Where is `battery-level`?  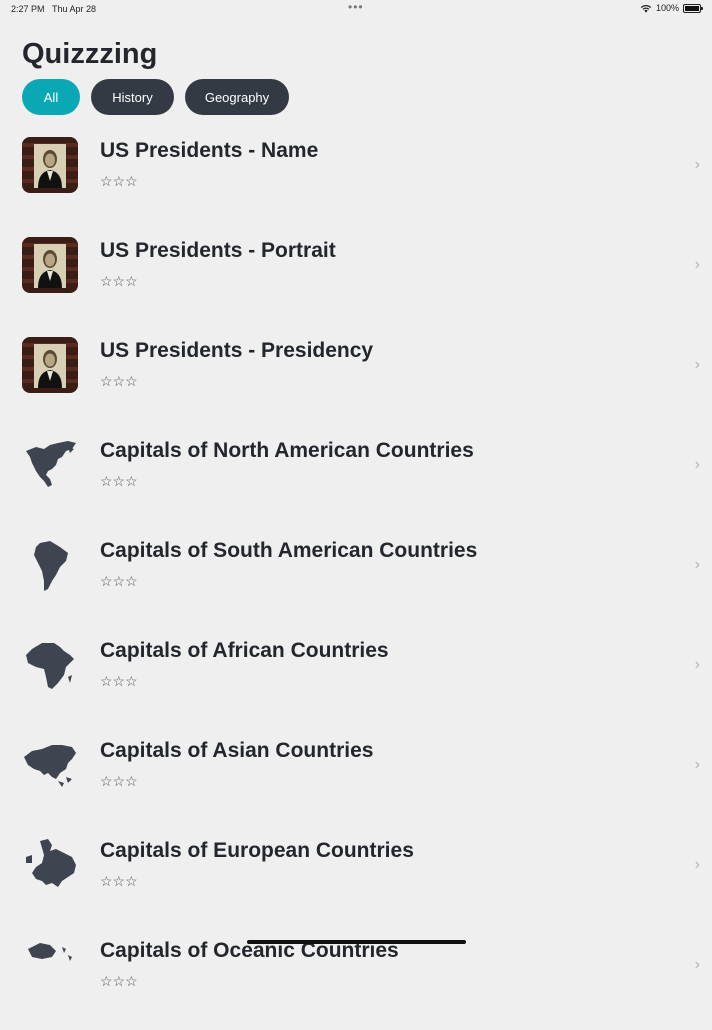
battery-level is located at coordinates (692, 8).